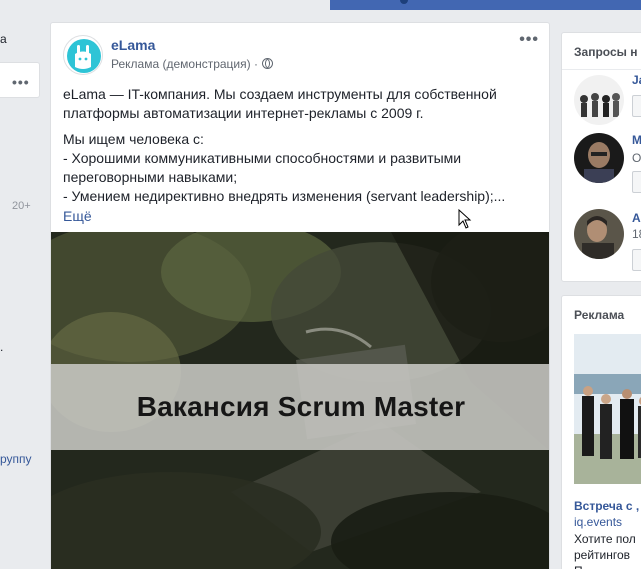  What do you see at coordinates (598, 522) in the screenshot?
I see `ad-domain: iq.events` at bounding box center [598, 522].